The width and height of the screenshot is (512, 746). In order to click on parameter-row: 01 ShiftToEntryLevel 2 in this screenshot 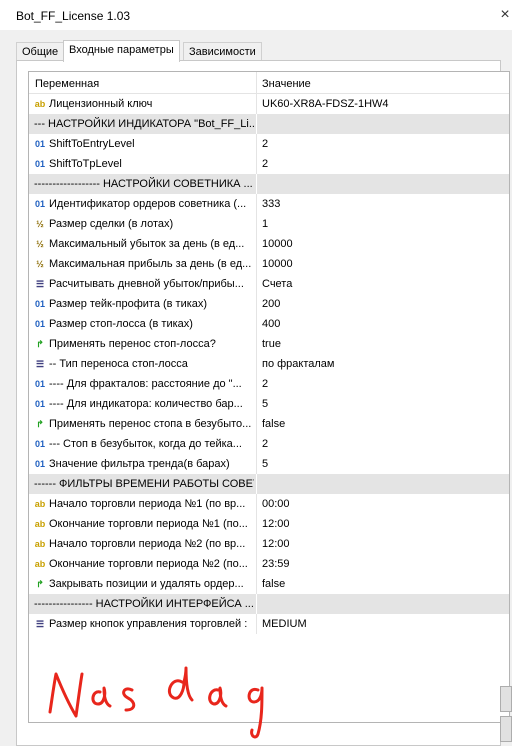, I will do `click(269, 144)`.